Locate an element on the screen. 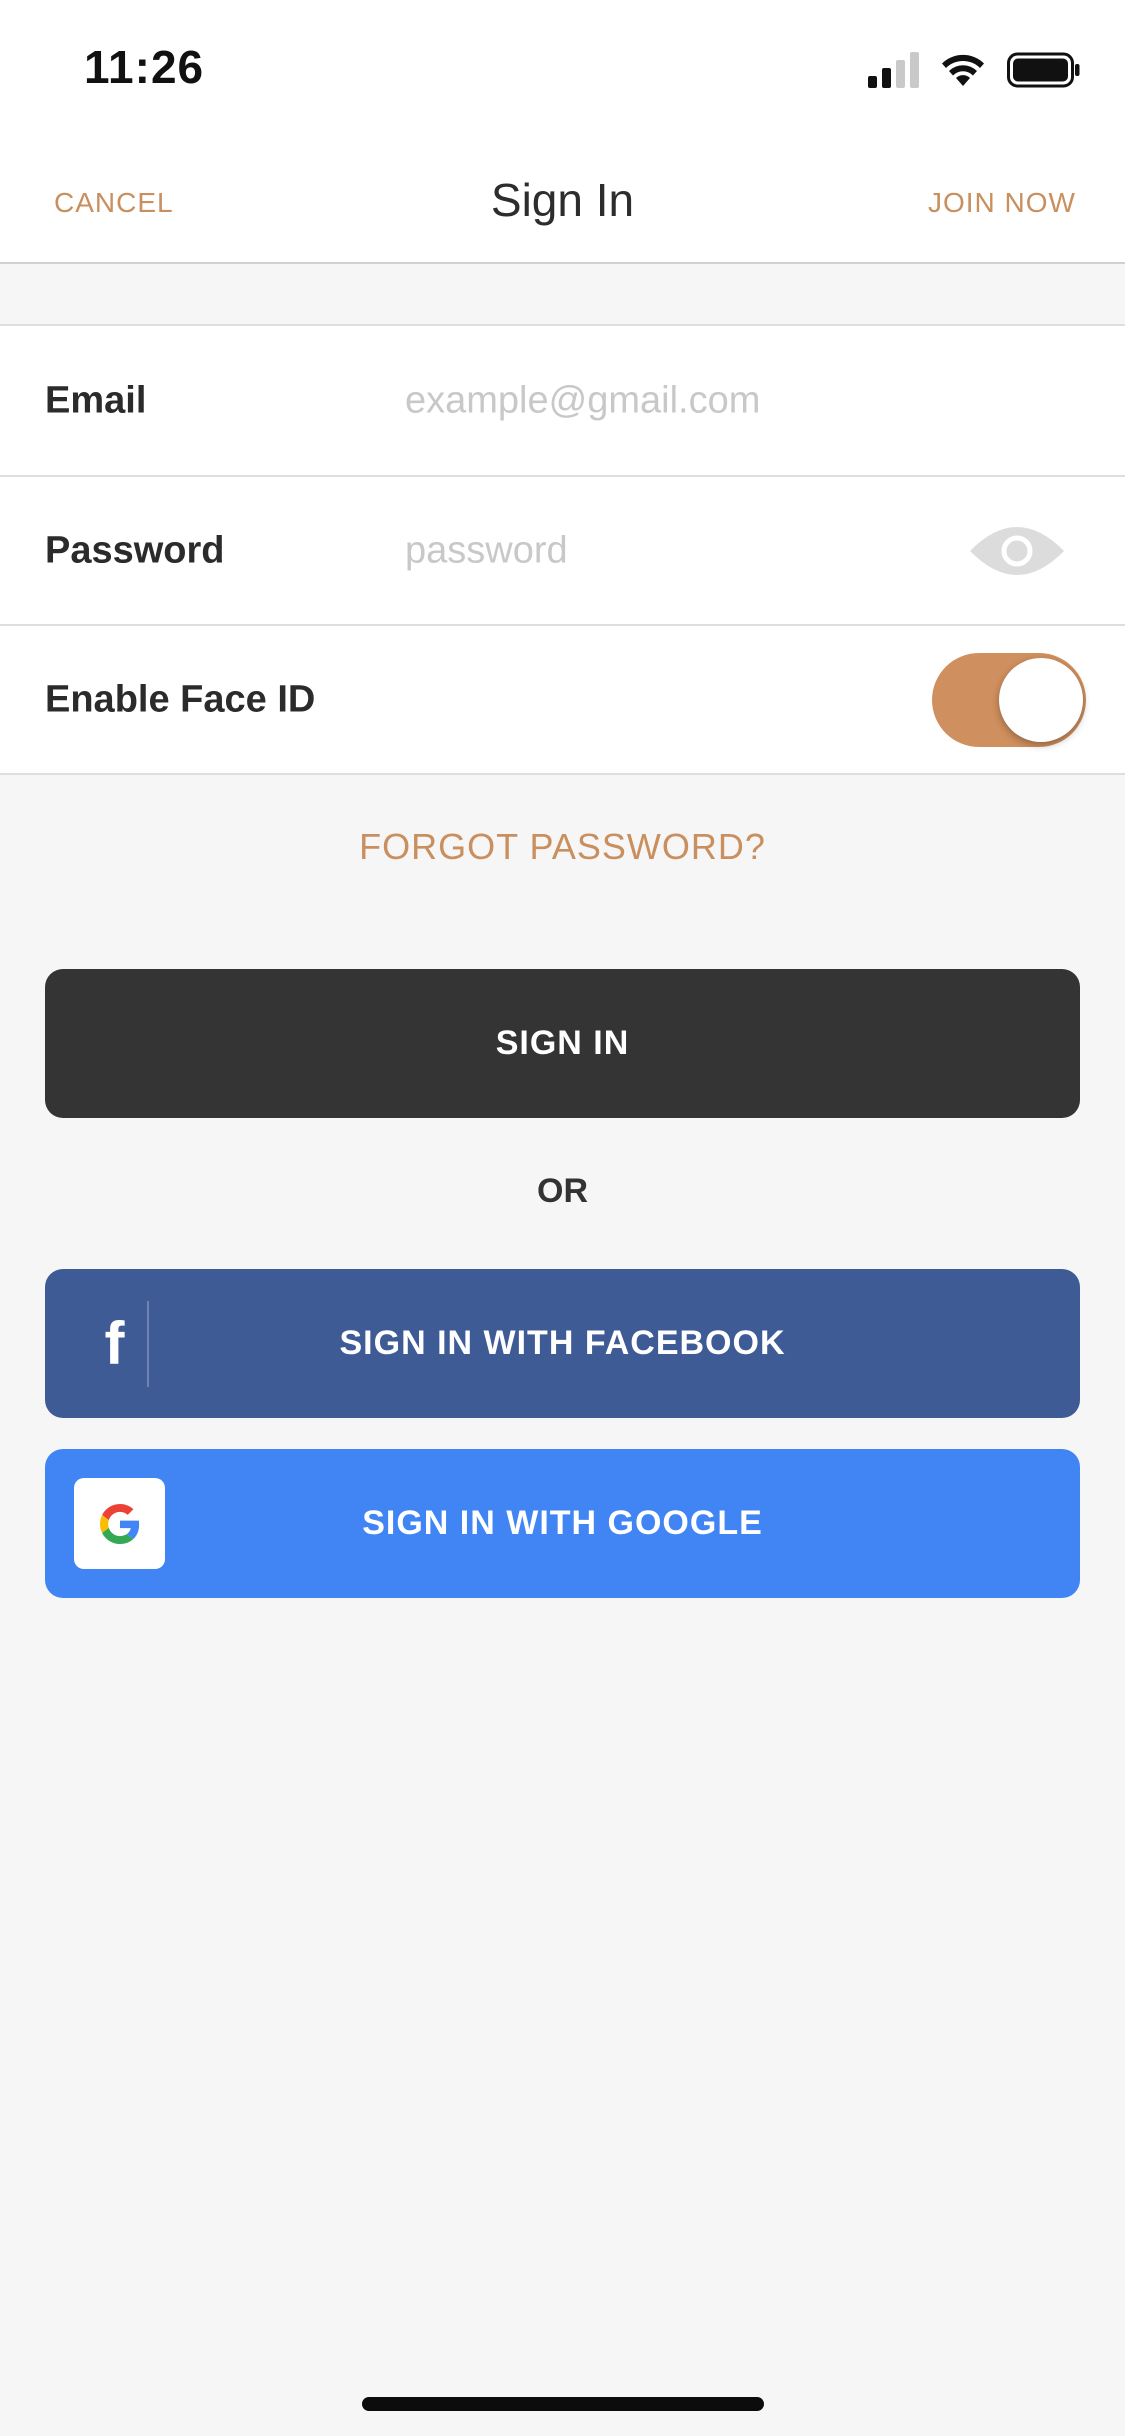 Image resolution: width=1125 pixels, height=2436 pixels. email-row: Email is located at coordinates (562, 400).